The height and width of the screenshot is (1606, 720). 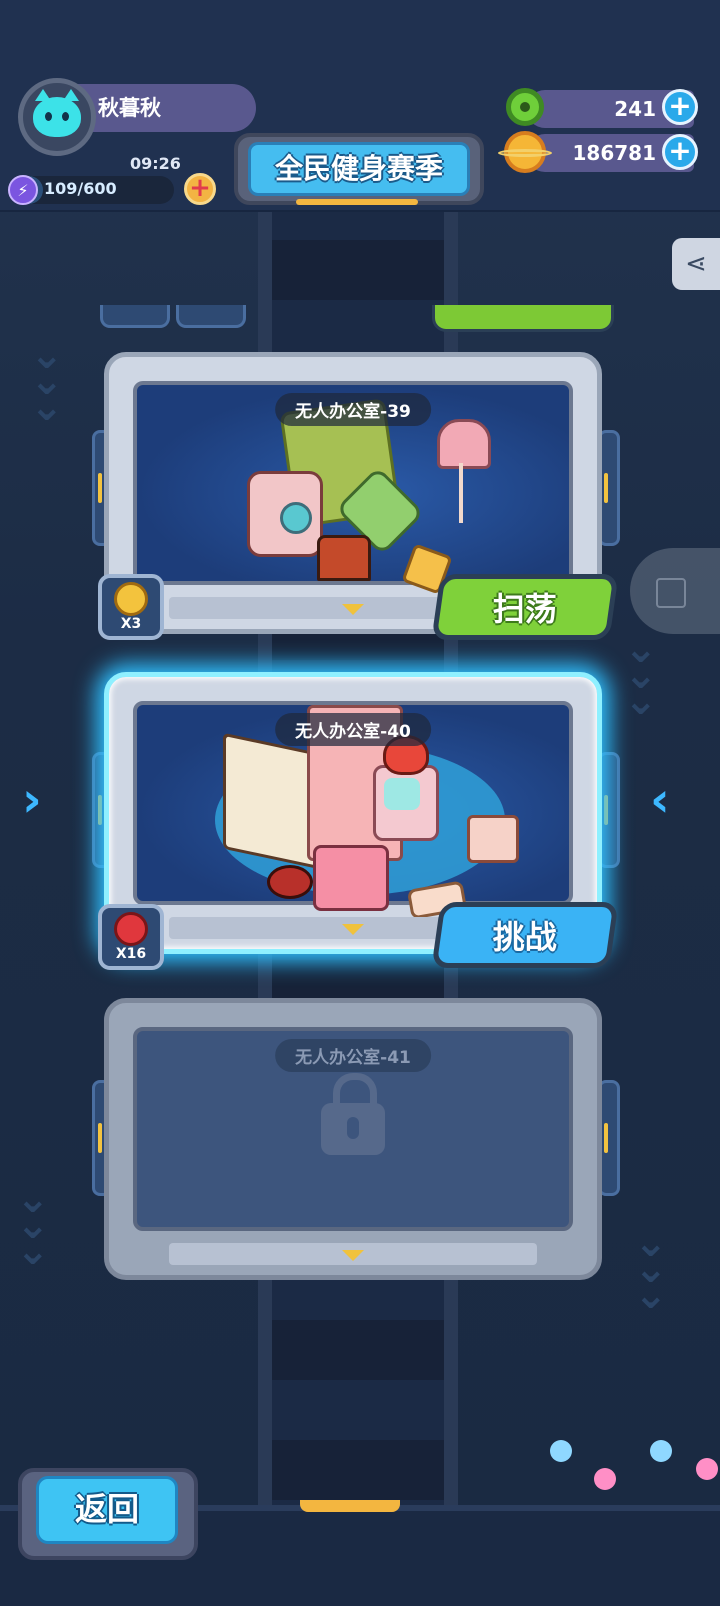 I want to click on lightning-icon: ⚡, so click(x=23, y=190).